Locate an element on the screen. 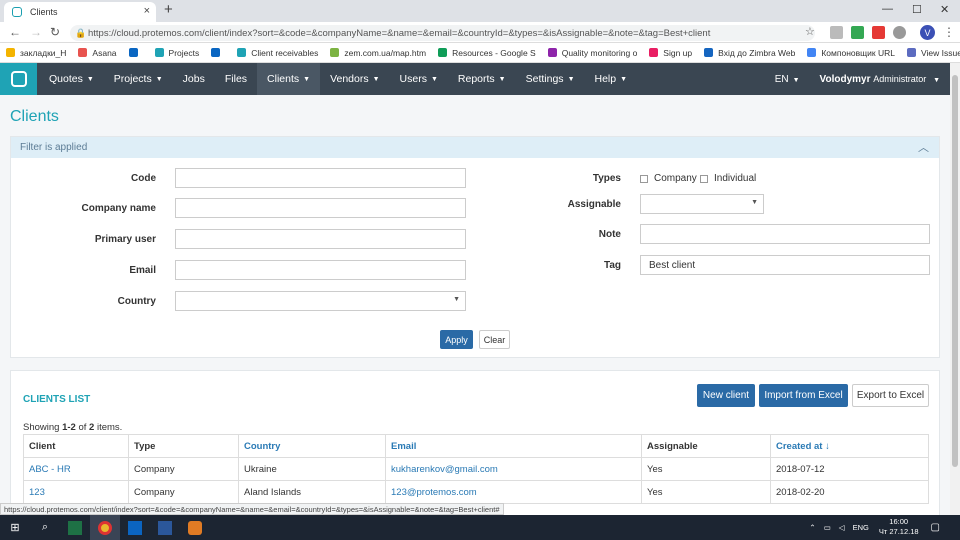 The height and width of the screenshot is (540, 960). bookmark-item: Asana is located at coordinates (97, 53).